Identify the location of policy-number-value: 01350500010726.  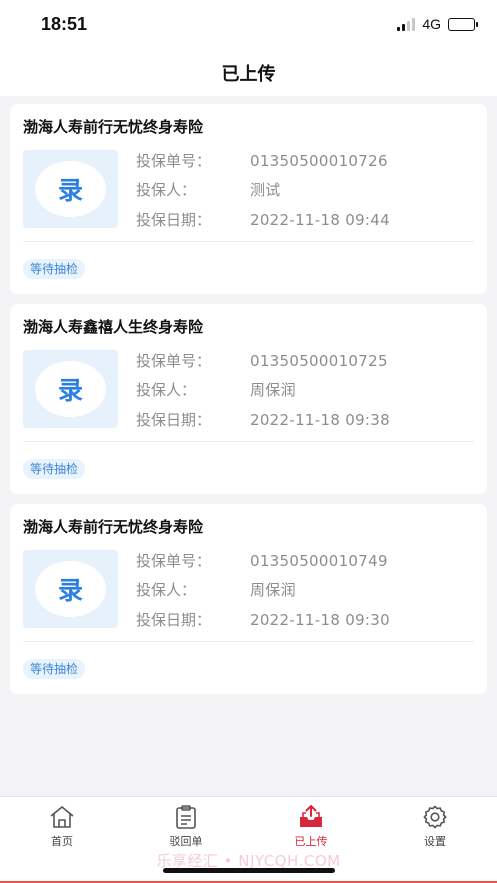
(319, 161).